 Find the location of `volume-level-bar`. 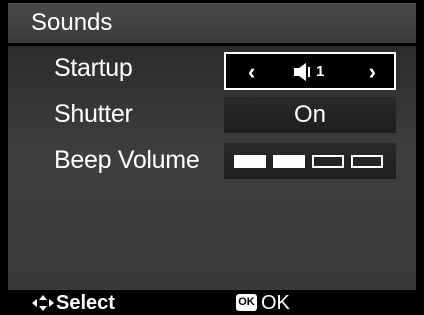

volume-level-bar is located at coordinates (309, 161).